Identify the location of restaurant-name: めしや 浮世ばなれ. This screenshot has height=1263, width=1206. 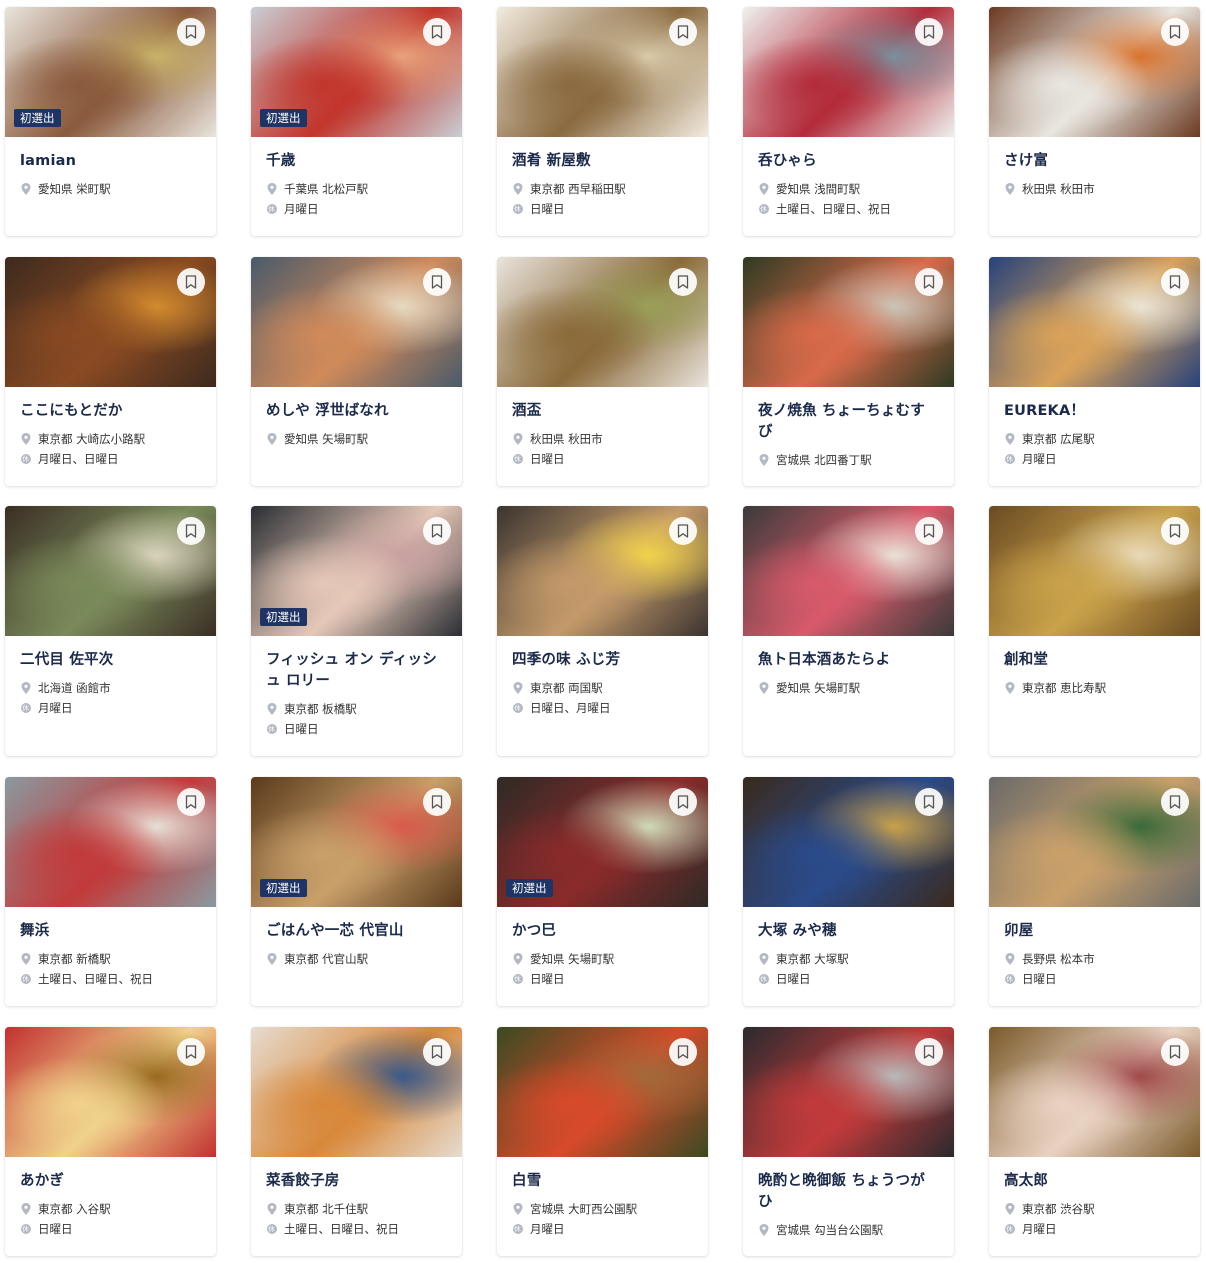
(356, 411).